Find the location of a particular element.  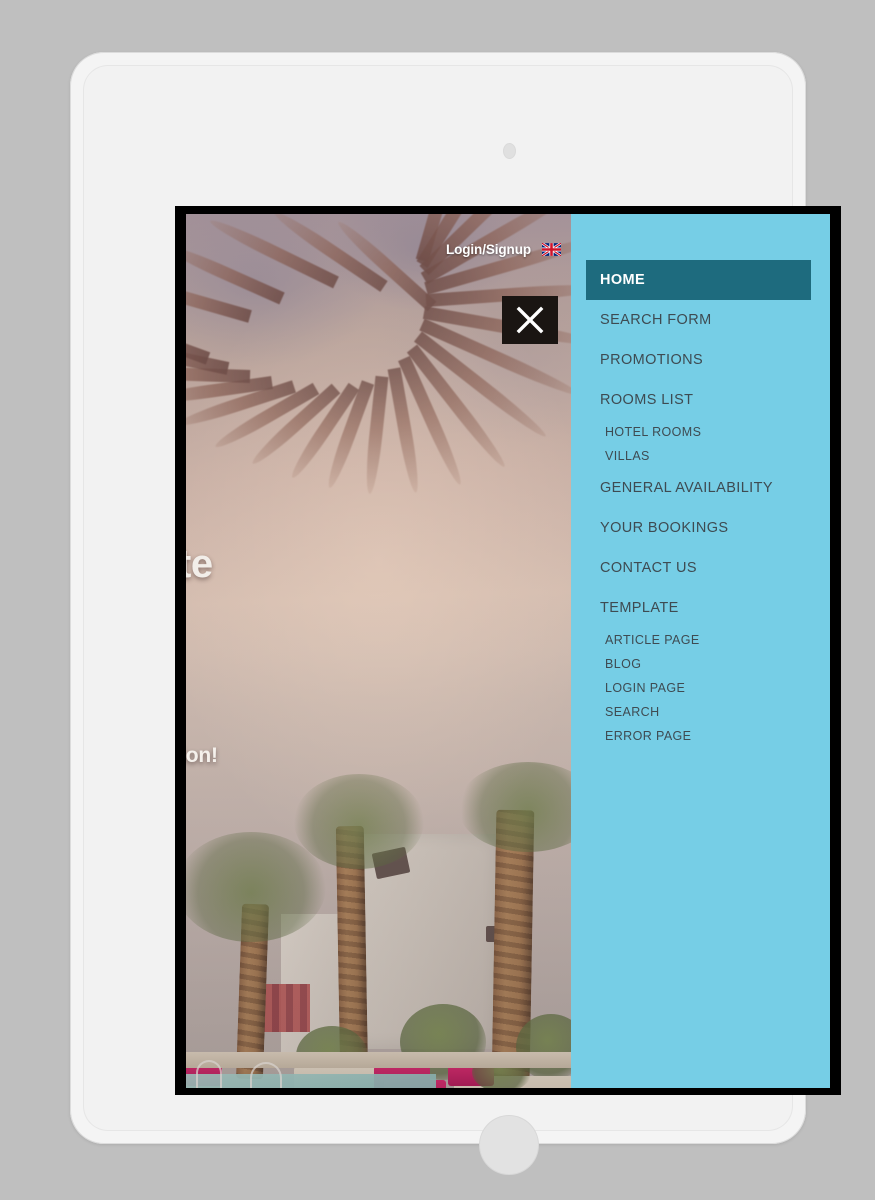

close-menu-button is located at coordinates (530, 320).